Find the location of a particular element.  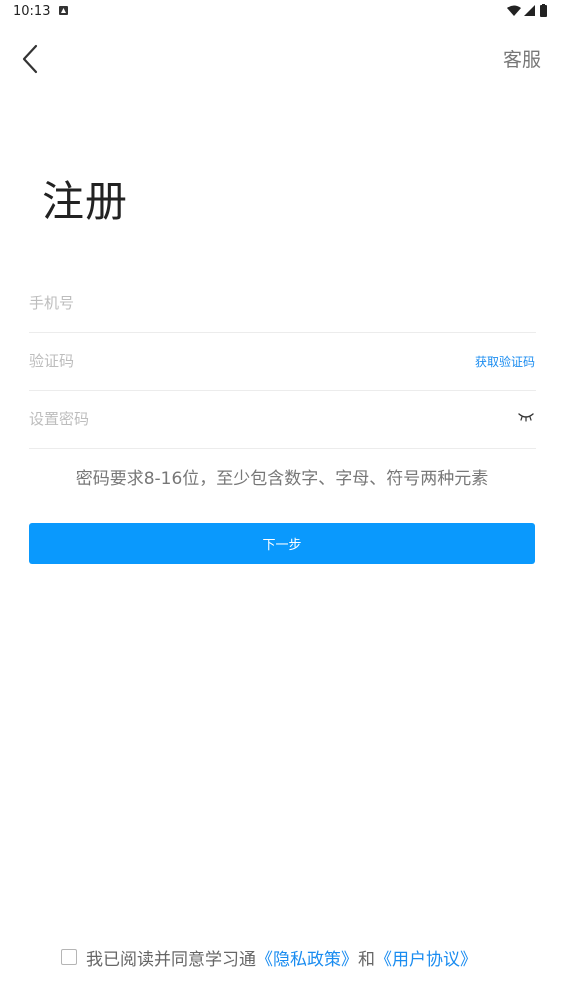

back-button is located at coordinates (32, 58).